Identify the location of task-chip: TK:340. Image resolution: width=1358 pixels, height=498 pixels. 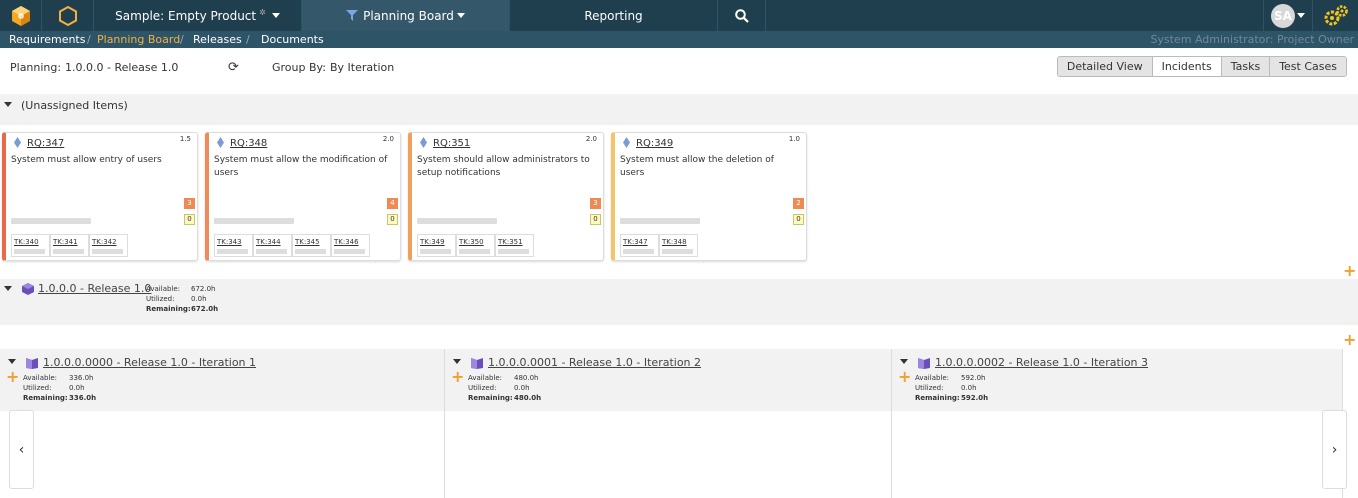
(30, 245).